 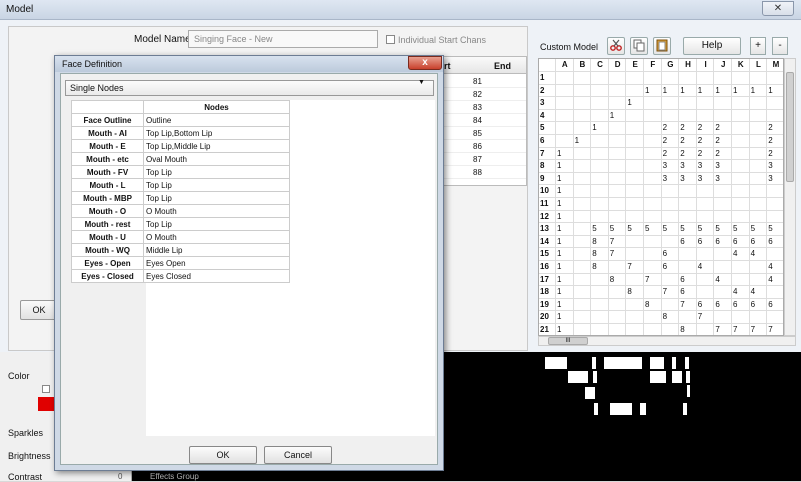 I want to click on face-part-nodes-cell: Middle Lip, so click(x=216, y=250).